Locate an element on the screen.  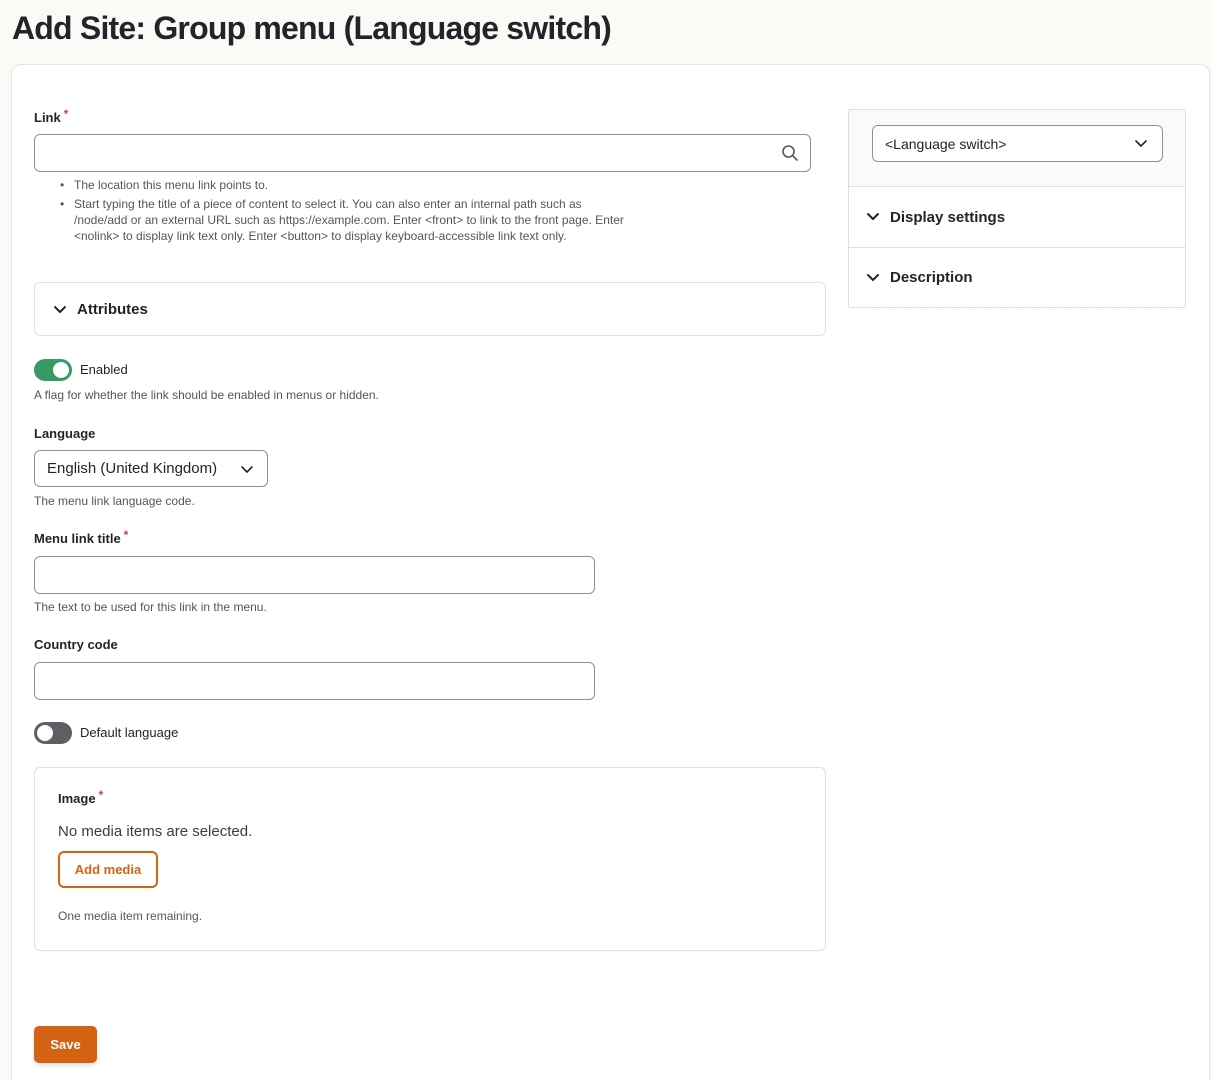
attributes-fieldset: Attributes is located at coordinates (430, 309).